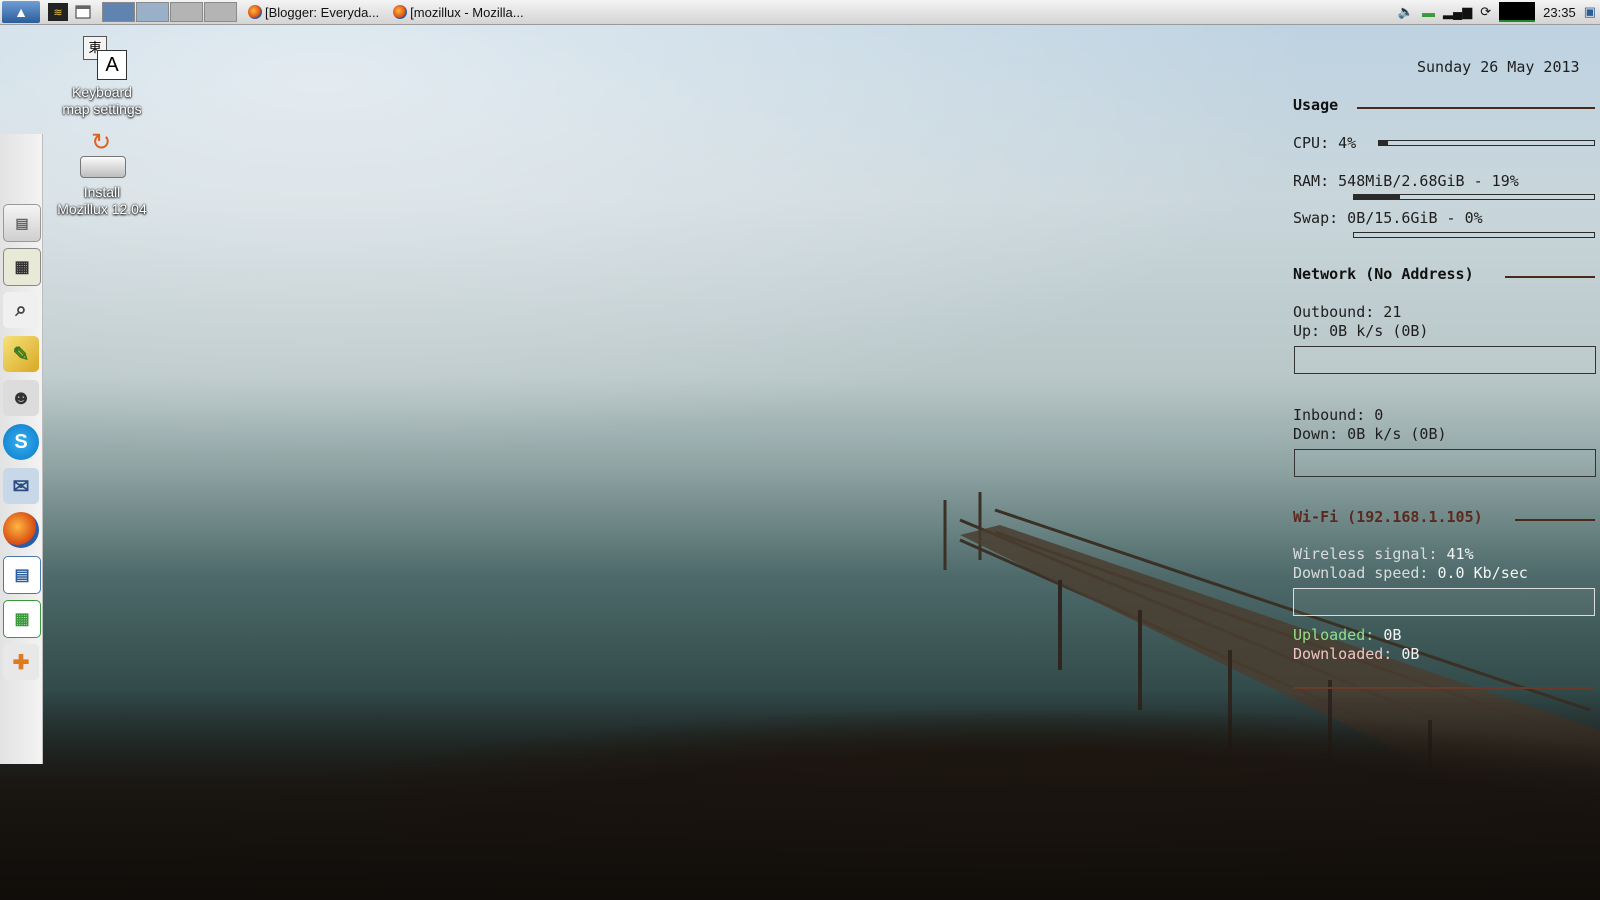 This screenshot has height=900, width=1600. What do you see at coordinates (1361, 573) in the screenshot?
I see `download-speed-label: Download speed:` at bounding box center [1361, 573].